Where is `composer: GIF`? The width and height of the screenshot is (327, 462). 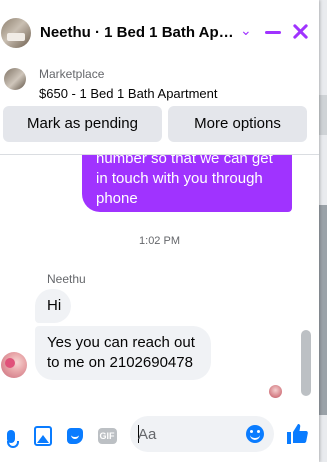
composer: GIF is located at coordinates (159, 434).